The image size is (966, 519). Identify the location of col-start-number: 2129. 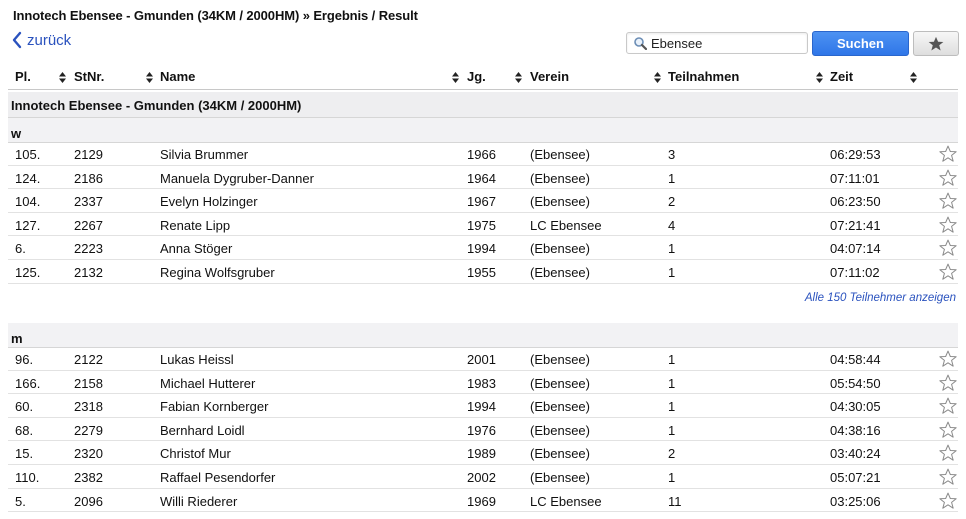
(88, 154).